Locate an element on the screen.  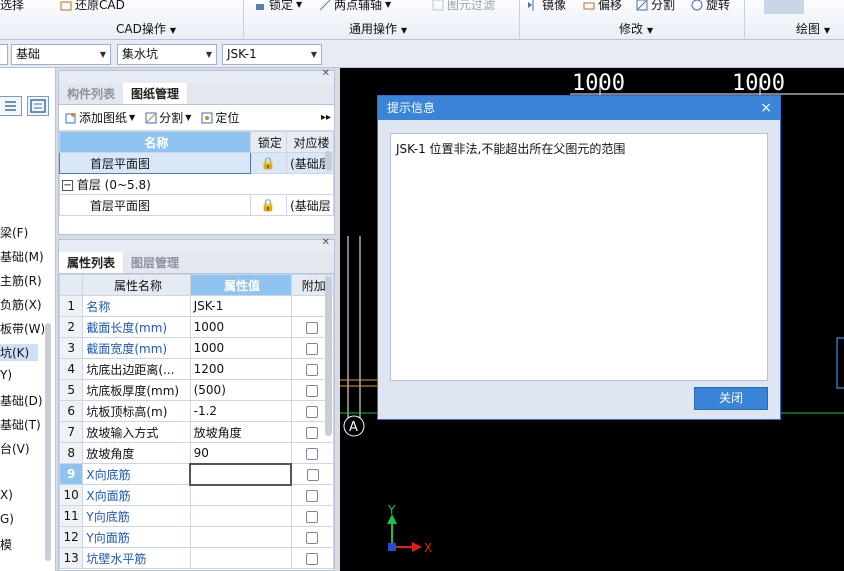
group-cell: − 首层 (0~5.8) is located at coordinates (196, 184).